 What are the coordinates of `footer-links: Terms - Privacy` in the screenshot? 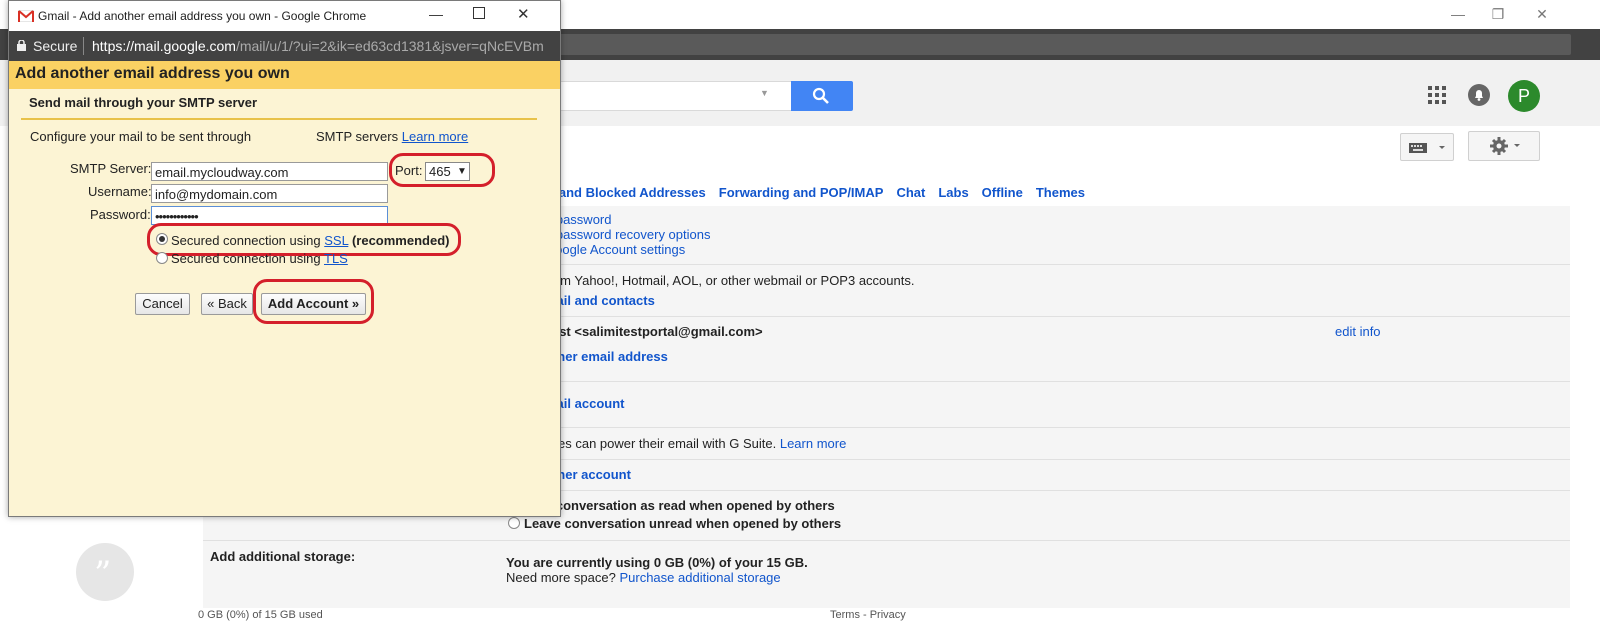 It's located at (868, 615).